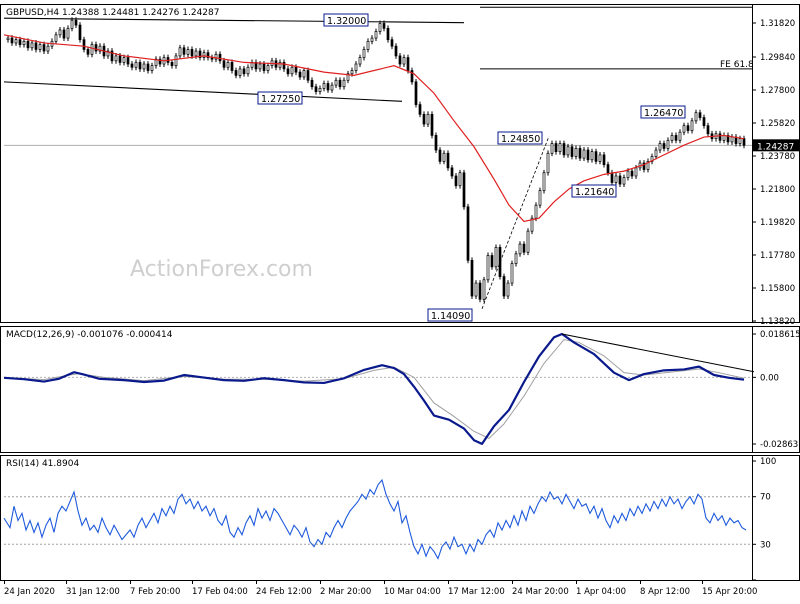 The image size is (800, 604). I want to click on price-tick-label: 1.31820, so click(777, 24).